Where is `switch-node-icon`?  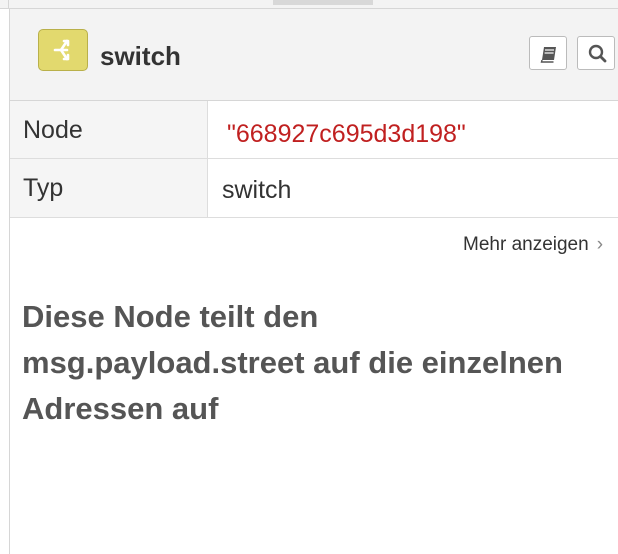
switch-node-icon is located at coordinates (63, 50).